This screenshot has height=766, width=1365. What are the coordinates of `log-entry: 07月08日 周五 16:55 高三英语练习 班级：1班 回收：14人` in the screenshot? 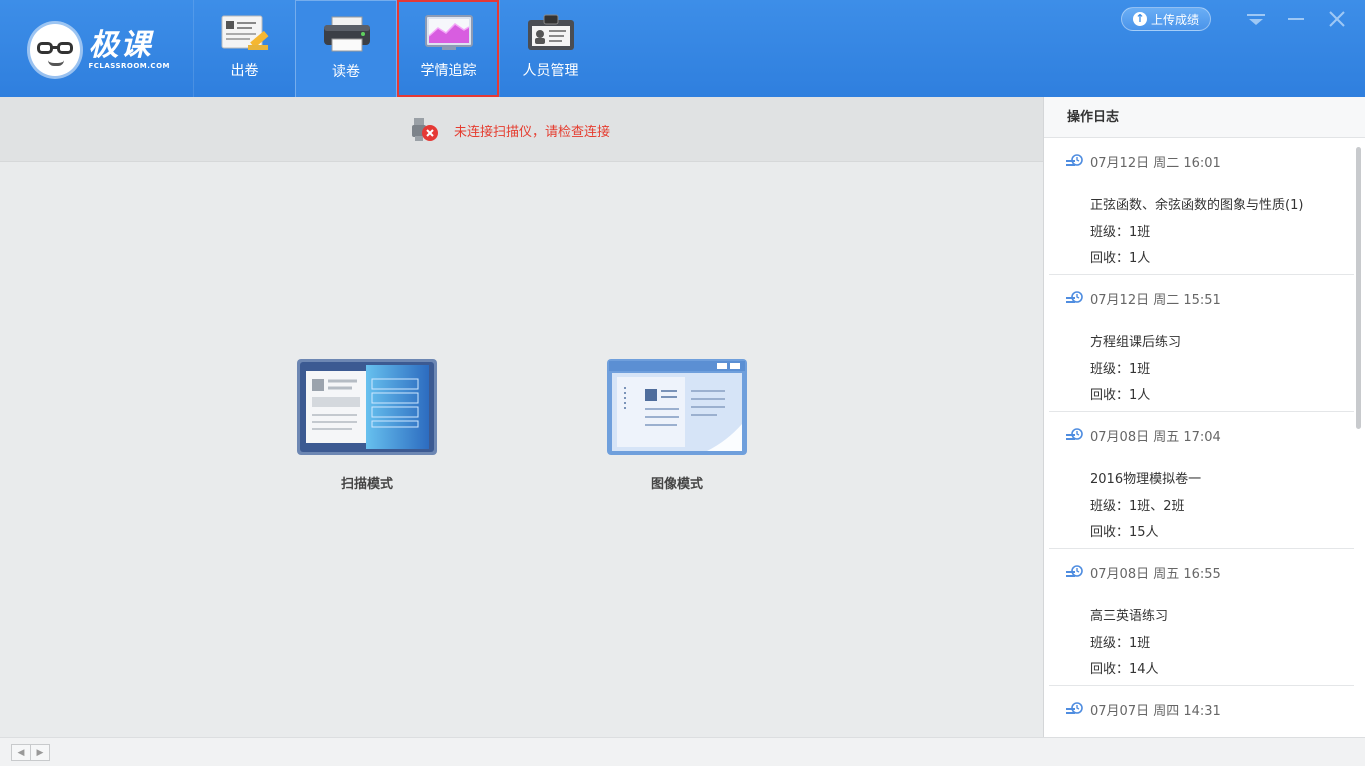 It's located at (1201, 617).